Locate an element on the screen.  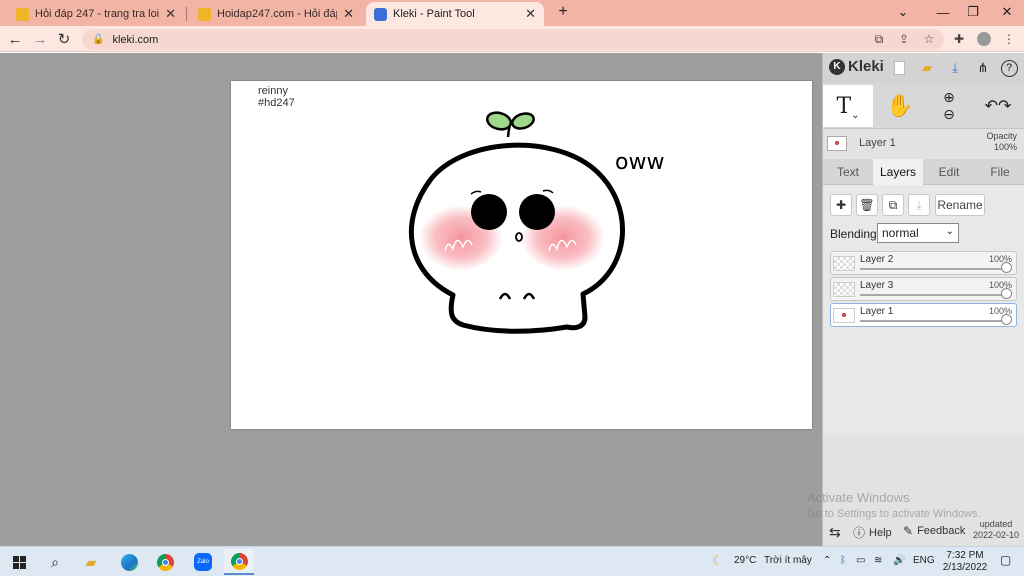
open-folder-icon: ▰ is located at coordinates (927, 68).